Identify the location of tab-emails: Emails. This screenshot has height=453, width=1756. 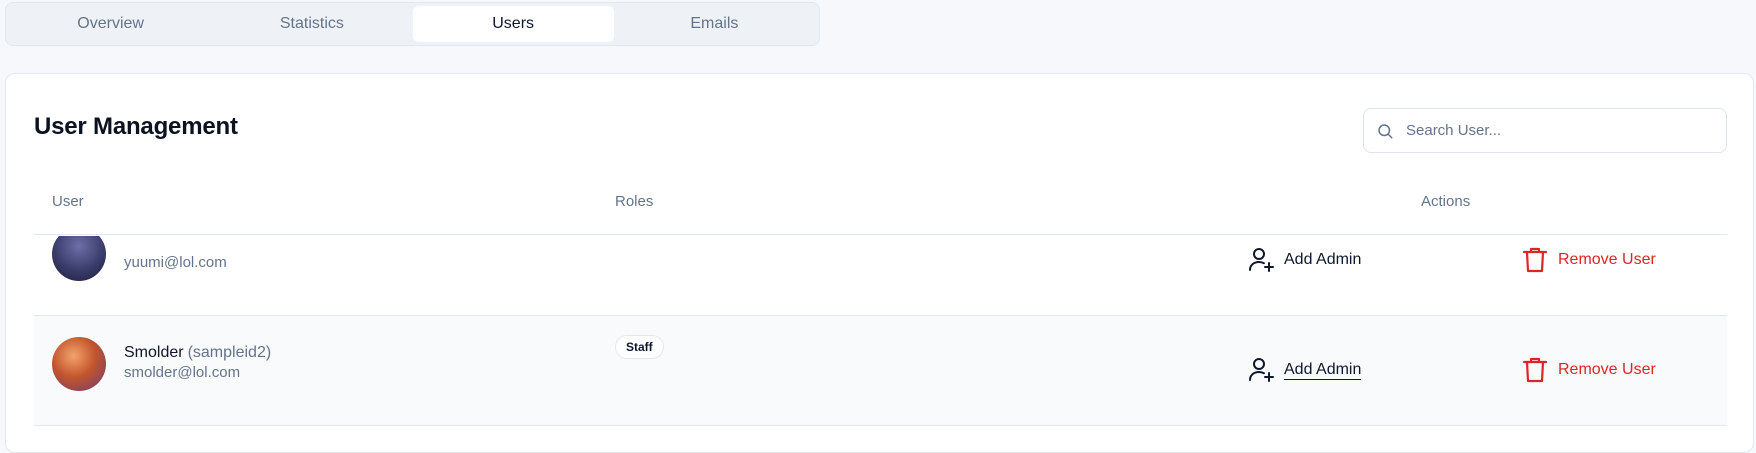
(714, 24).